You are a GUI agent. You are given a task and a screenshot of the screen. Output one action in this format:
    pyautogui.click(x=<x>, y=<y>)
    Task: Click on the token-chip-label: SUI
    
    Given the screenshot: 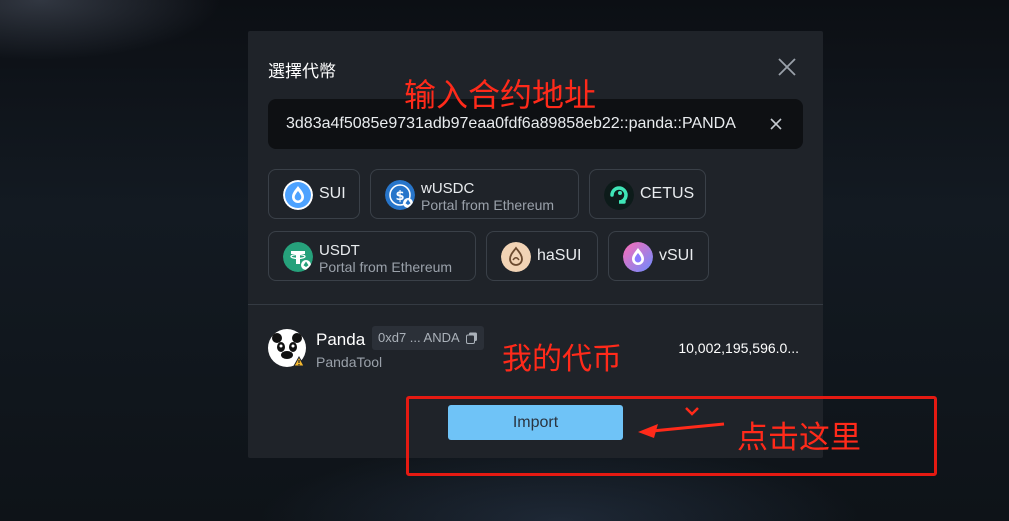 What is the action you would take?
    pyautogui.click(x=332, y=193)
    